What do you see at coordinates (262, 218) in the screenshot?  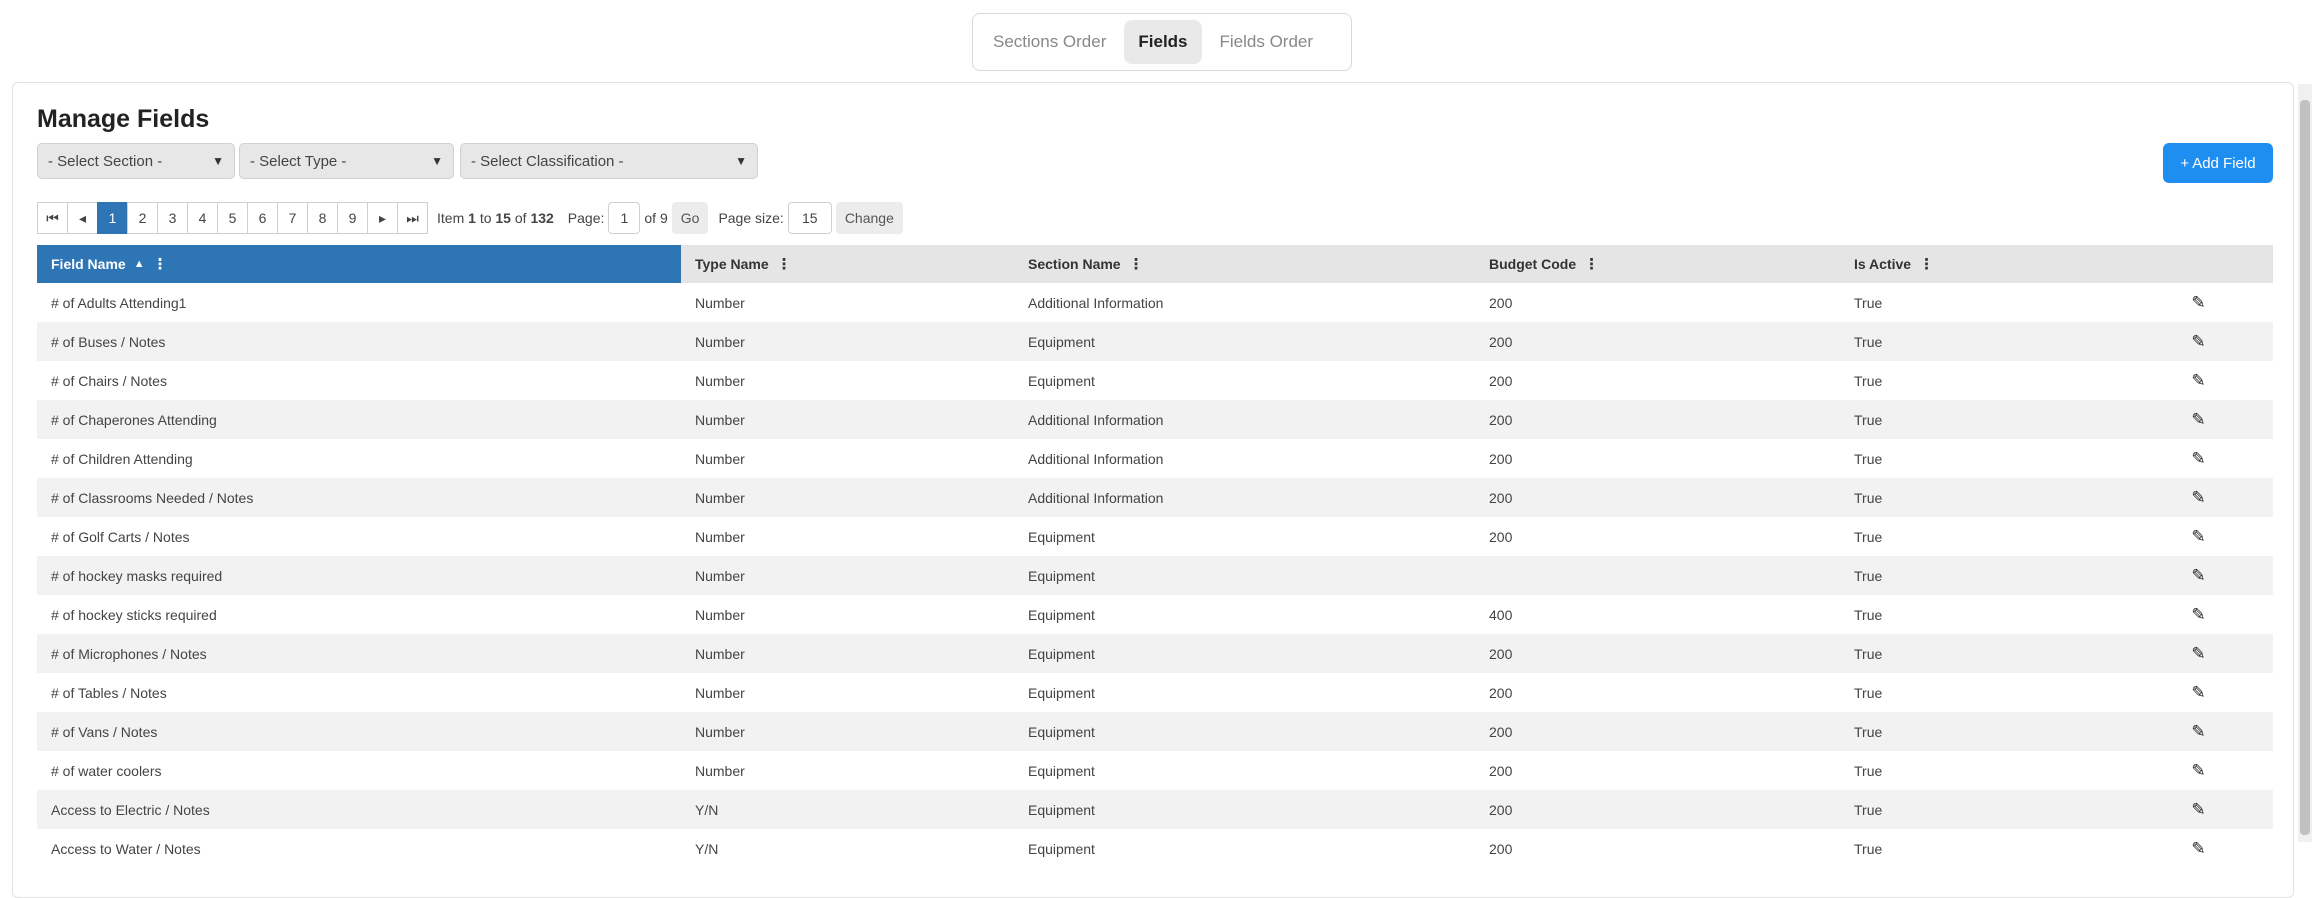 I see `page-6-button: 6` at bounding box center [262, 218].